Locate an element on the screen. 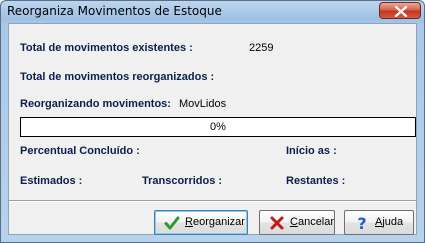 The width and height of the screenshot is (425, 243). total-existentes-label: Total de movimentos existentes : is located at coordinates (106, 48).